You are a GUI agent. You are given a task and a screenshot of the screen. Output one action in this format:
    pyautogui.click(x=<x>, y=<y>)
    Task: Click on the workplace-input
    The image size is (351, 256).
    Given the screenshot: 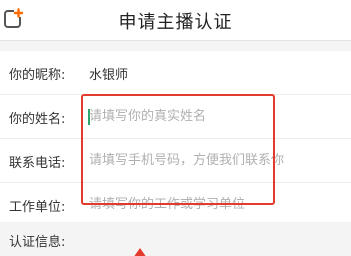 What is the action you would take?
    pyautogui.click(x=214, y=204)
    